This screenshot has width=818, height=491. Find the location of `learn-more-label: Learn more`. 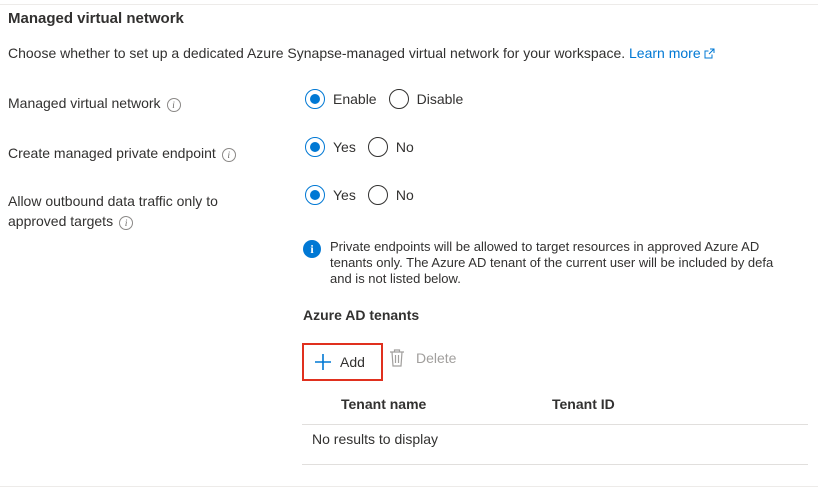

learn-more-label: Learn more is located at coordinates (665, 53).